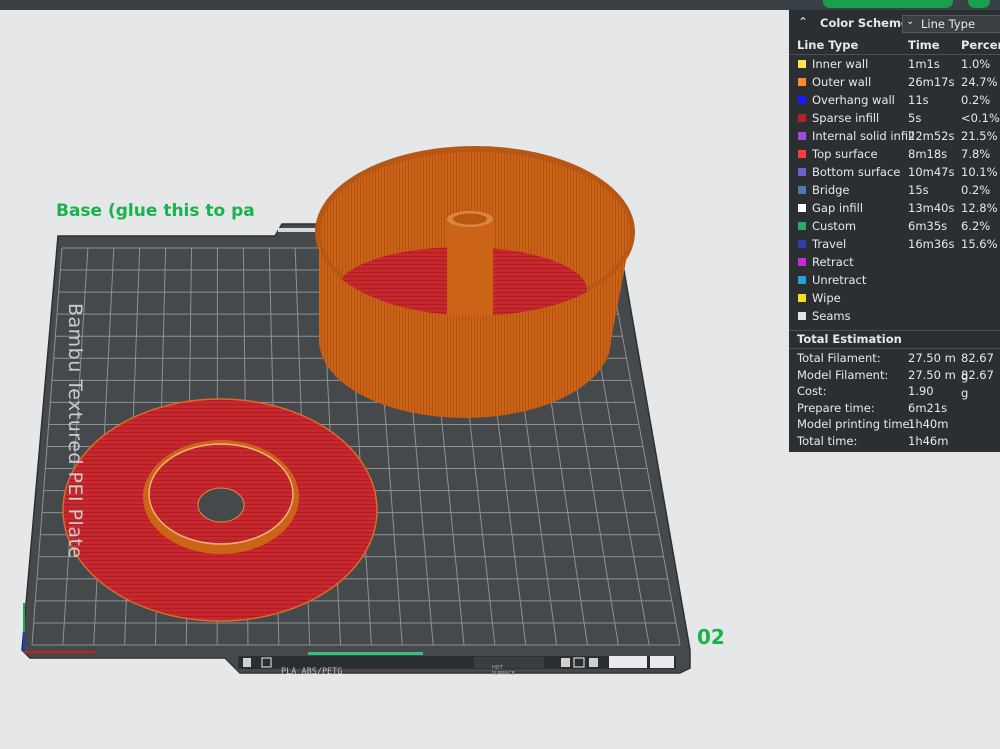  What do you see at coordinates (849, 339) in the screenshot?
I see `total-estimation-title: Total Estimation` at bounding box center [849, 339].